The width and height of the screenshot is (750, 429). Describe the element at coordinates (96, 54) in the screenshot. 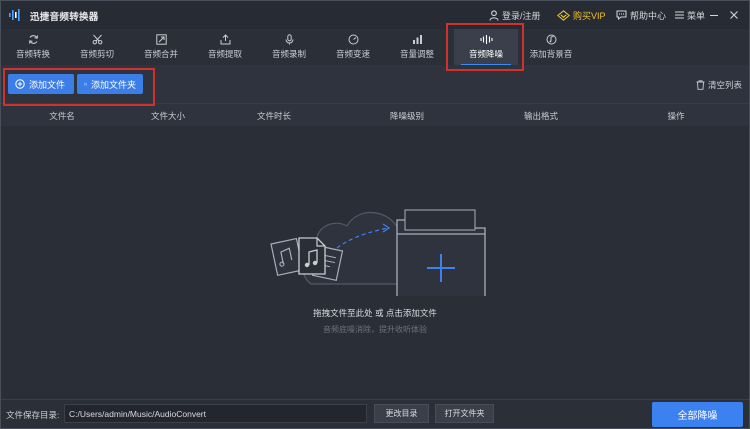

I see `tab-label: 音频剪切` at that location.